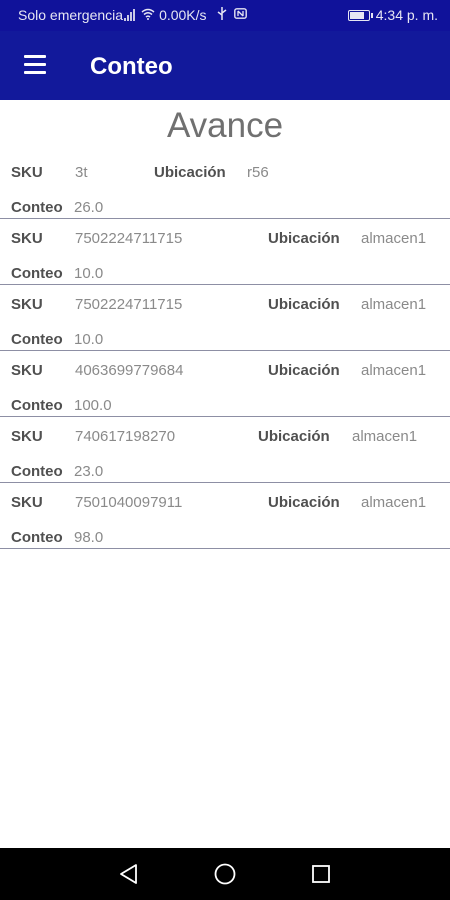  Describe the element at coordinates (183, 15) in the screenshot. I see `network-speed: 0.00K/s` at that location.